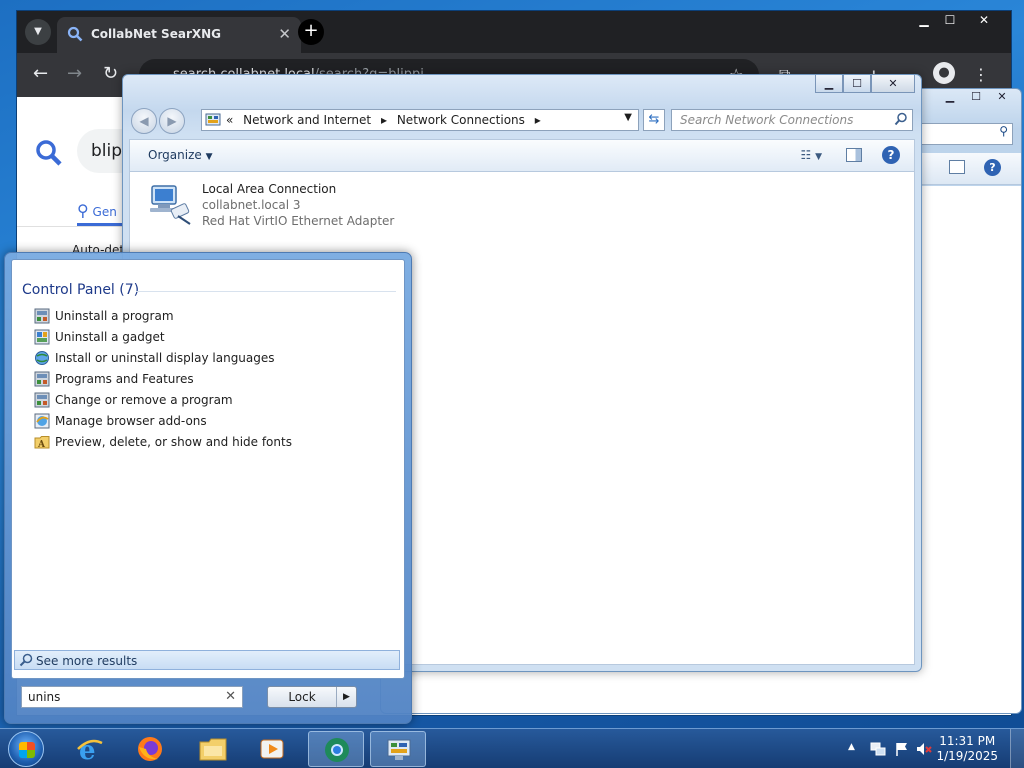  What do you see at coordinates (42, 443) in the screenshot?
I see `fonts-folder-icon: A` at bounding box center [42, 443].